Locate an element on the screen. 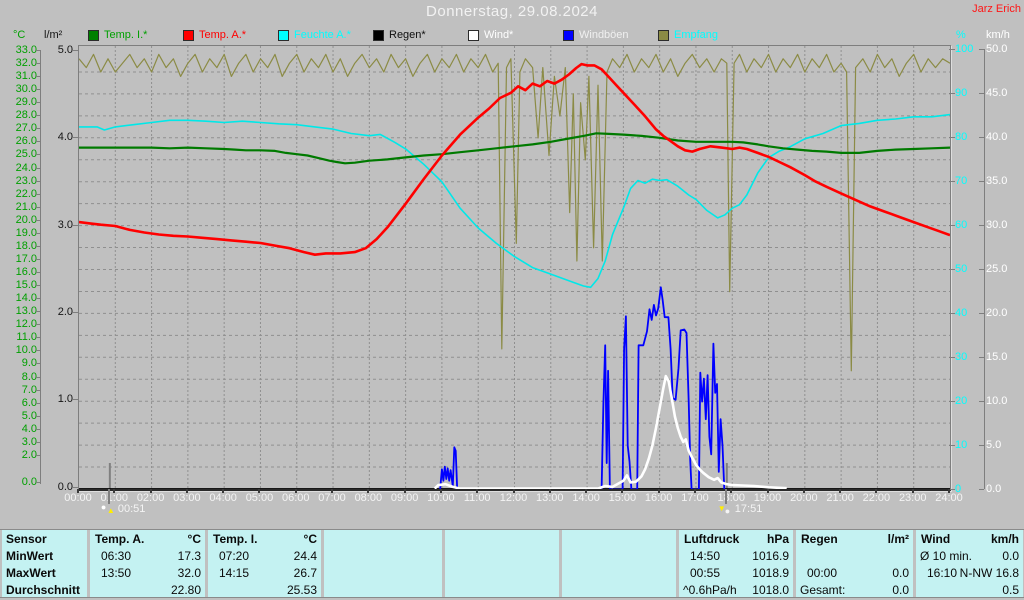 The width and height of the screenshot is (1024, 600). rain-axis-label: 0.0 is located at coordinates (65, 486).